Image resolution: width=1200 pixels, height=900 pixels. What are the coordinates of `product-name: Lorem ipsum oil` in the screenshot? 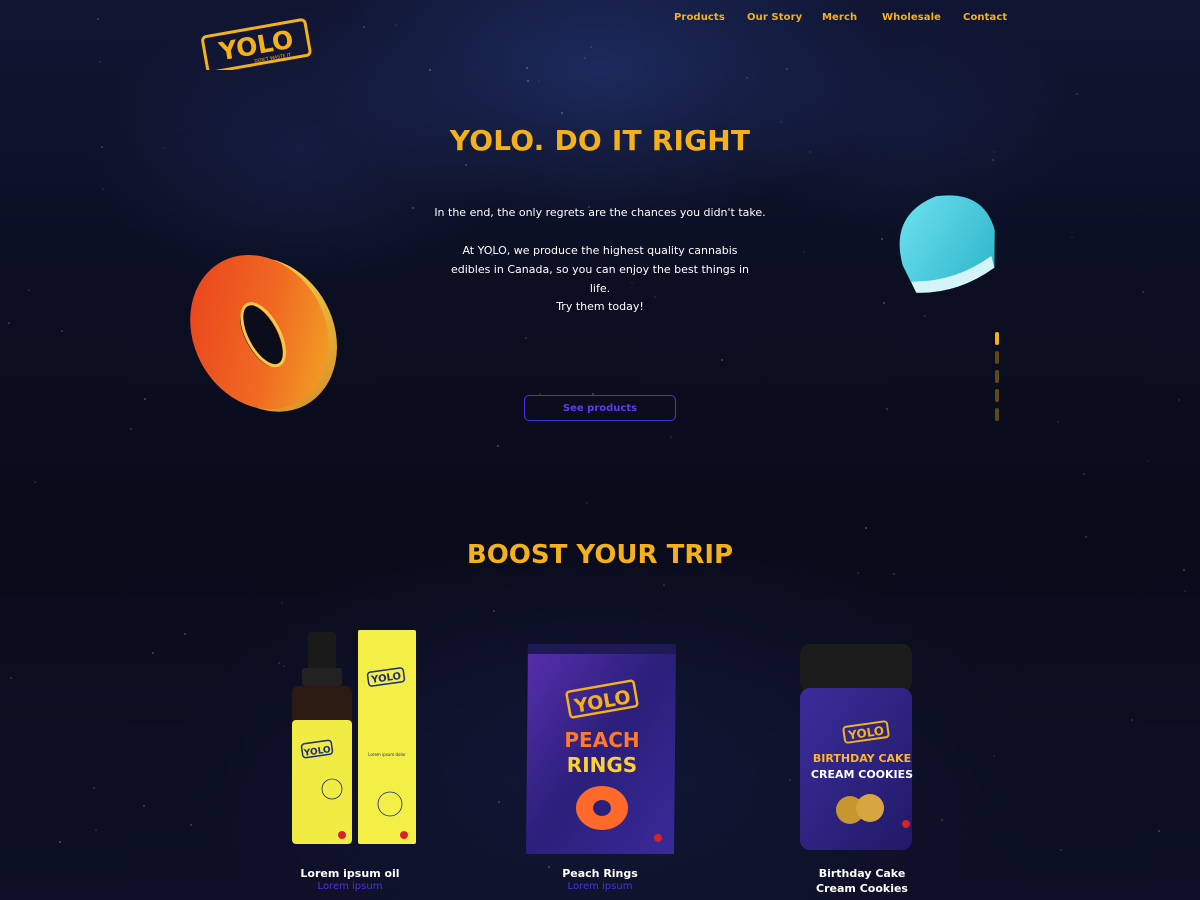 It's located at (350, 873).